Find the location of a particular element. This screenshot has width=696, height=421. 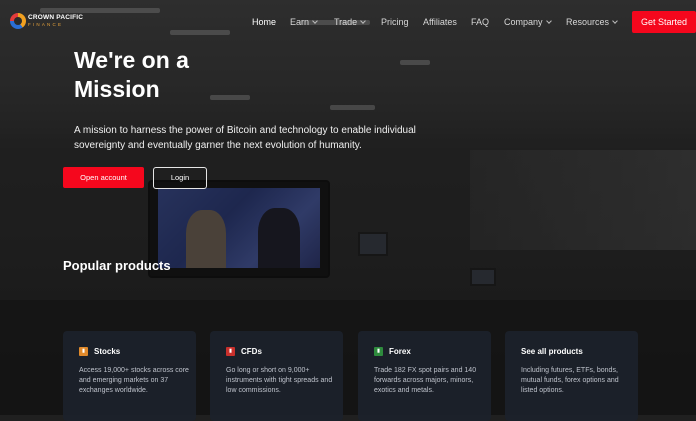

popular-products-heading: Popular products is located at coordinates (117, 265).